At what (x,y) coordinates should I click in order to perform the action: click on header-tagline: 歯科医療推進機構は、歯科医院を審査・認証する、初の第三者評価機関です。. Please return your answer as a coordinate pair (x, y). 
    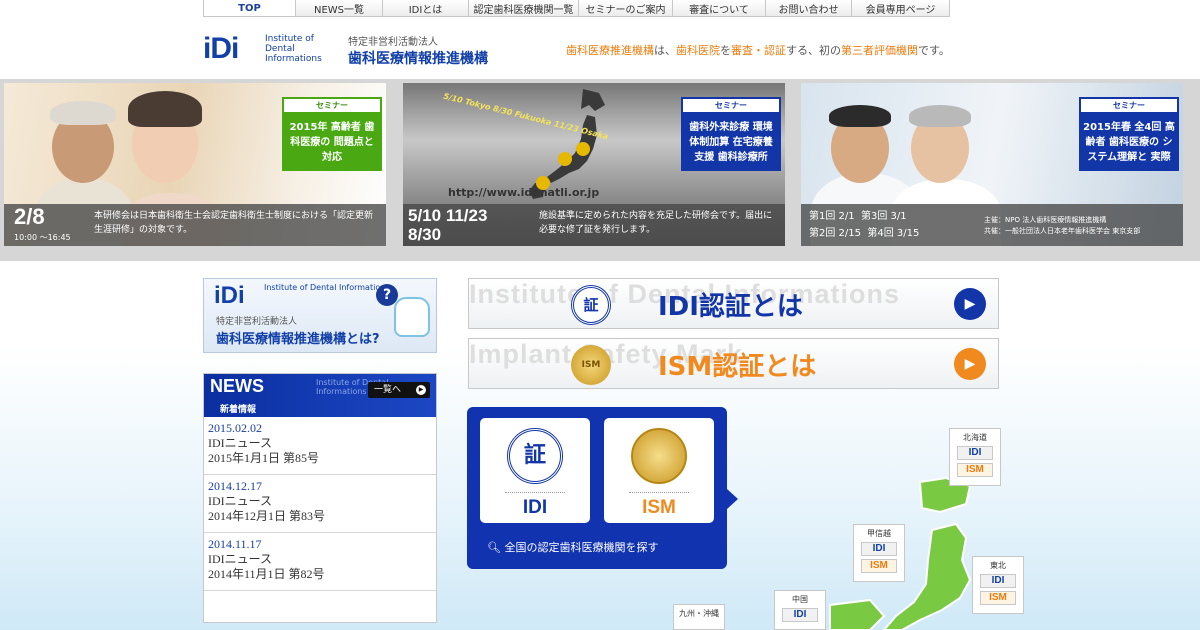
    Looking at the image, I should click on (758, 50).